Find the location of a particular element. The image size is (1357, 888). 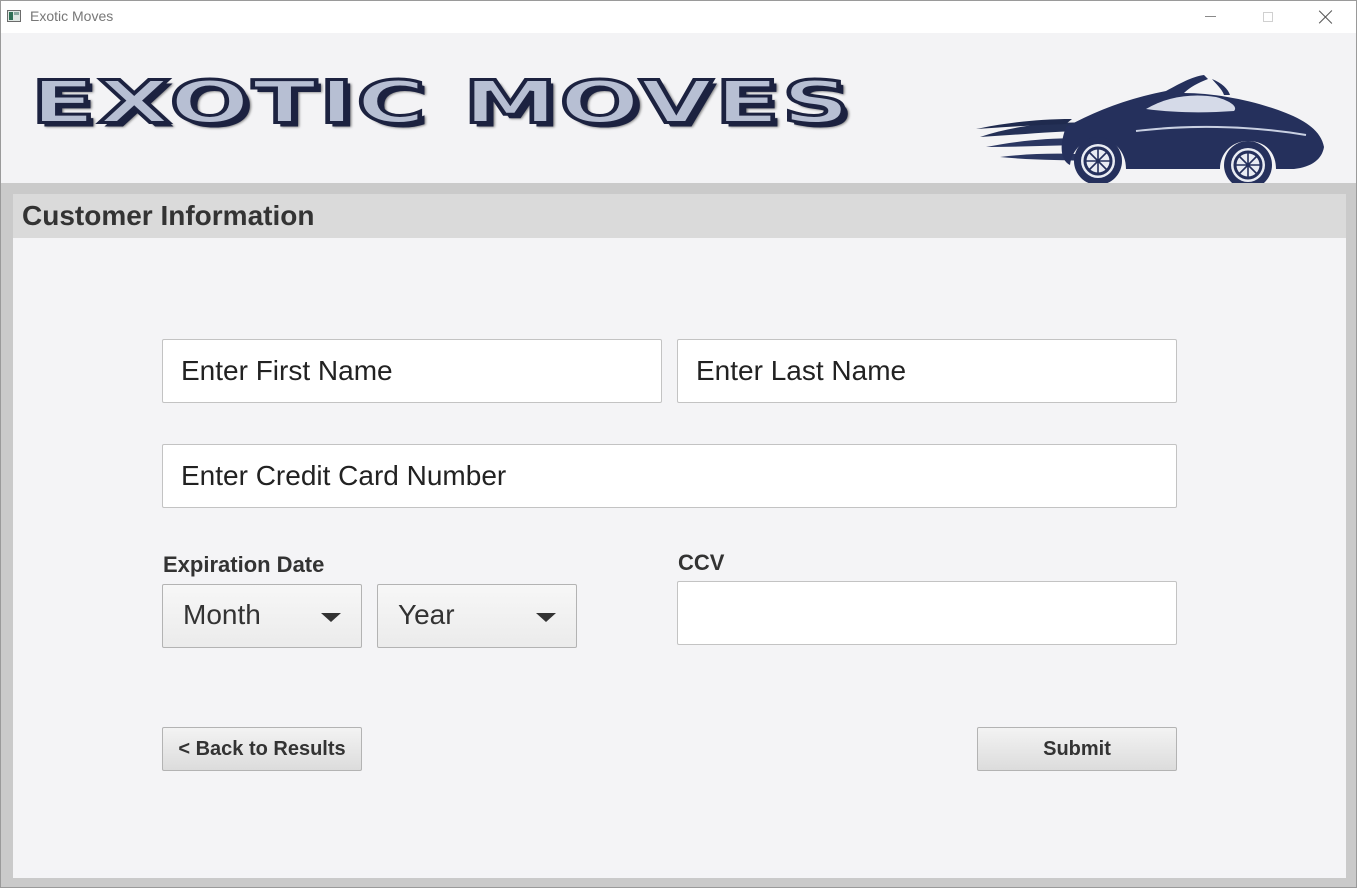

first-name-input is located at coordinates (412, 371).